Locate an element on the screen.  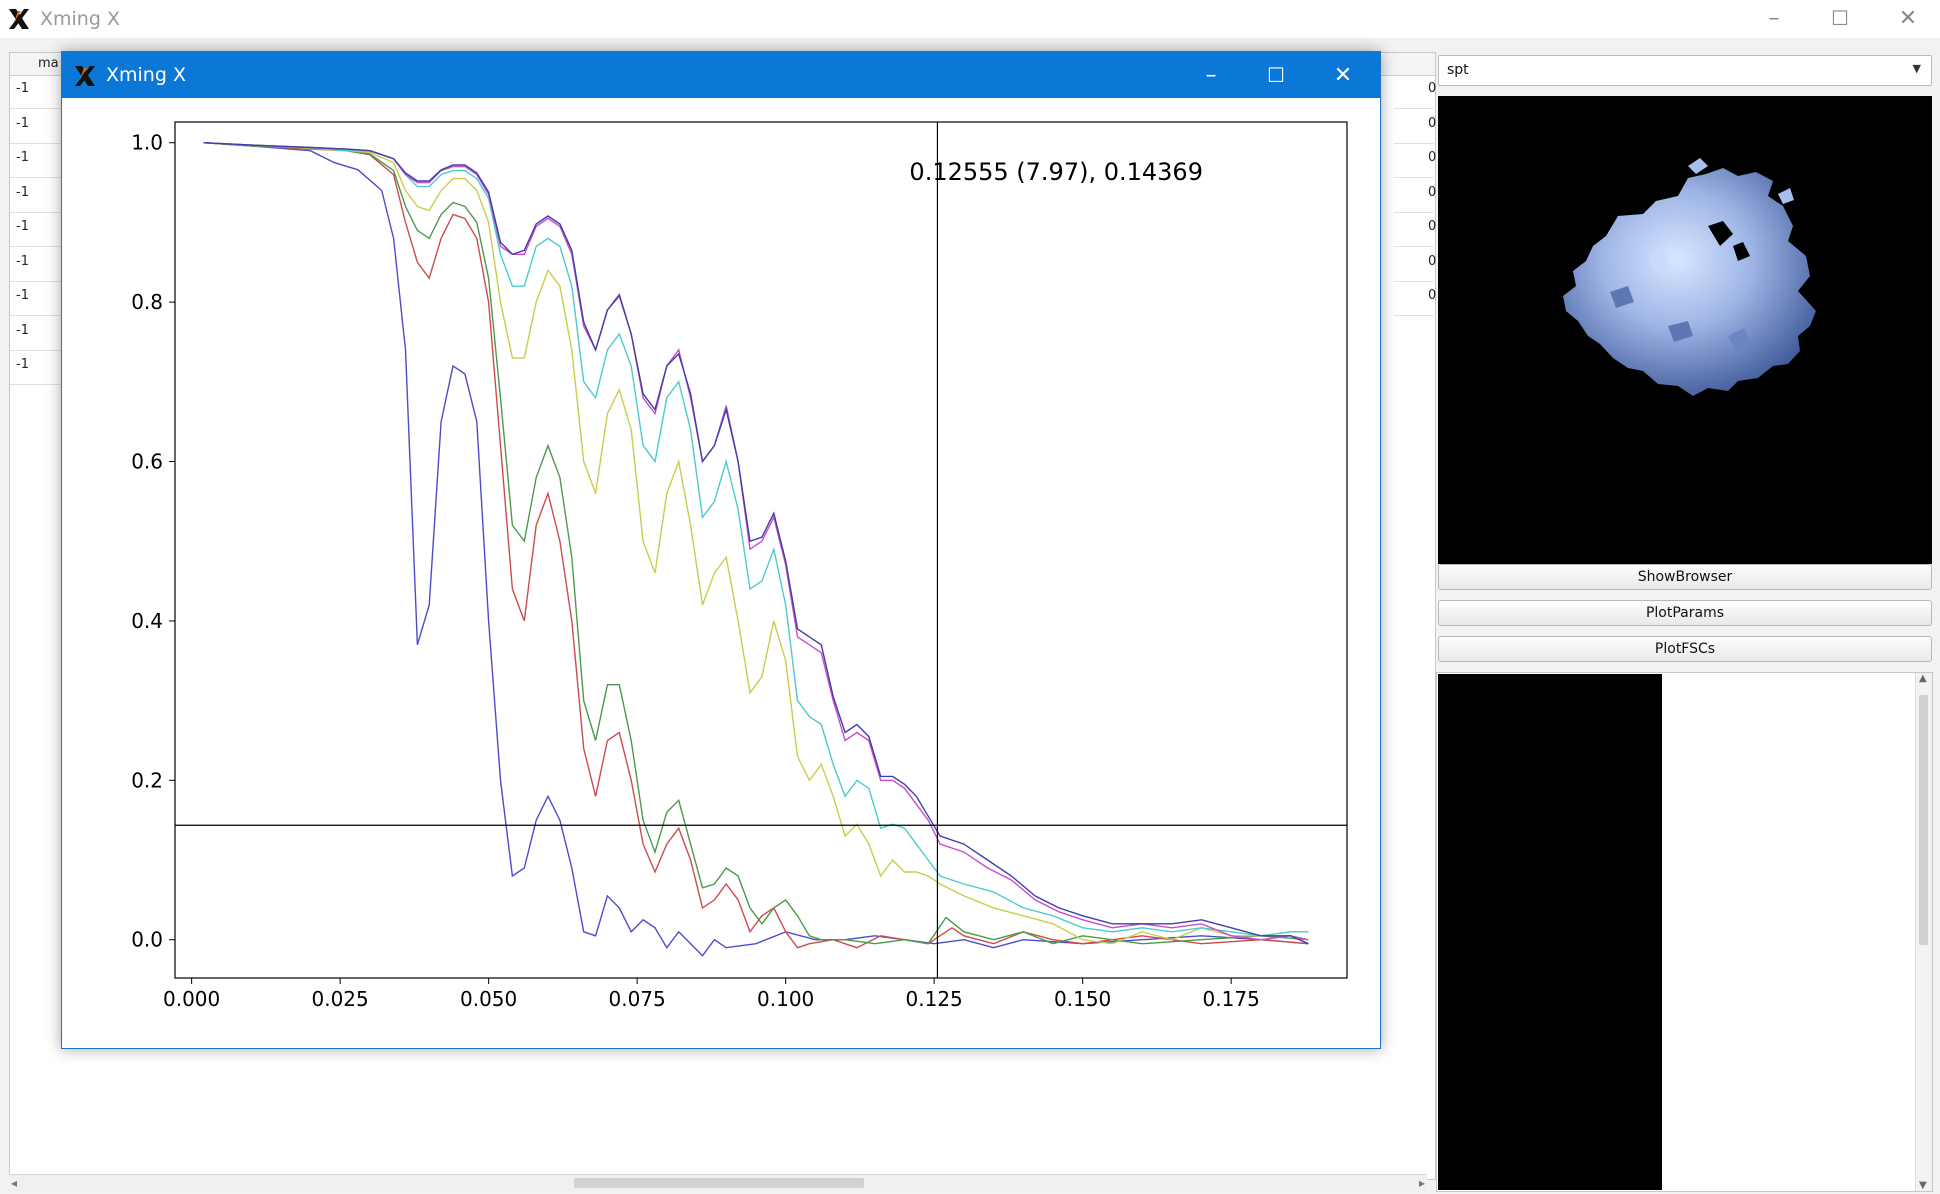
vertical-scrollbar: ▲ ▼ is located at coordinates (1923, 932).